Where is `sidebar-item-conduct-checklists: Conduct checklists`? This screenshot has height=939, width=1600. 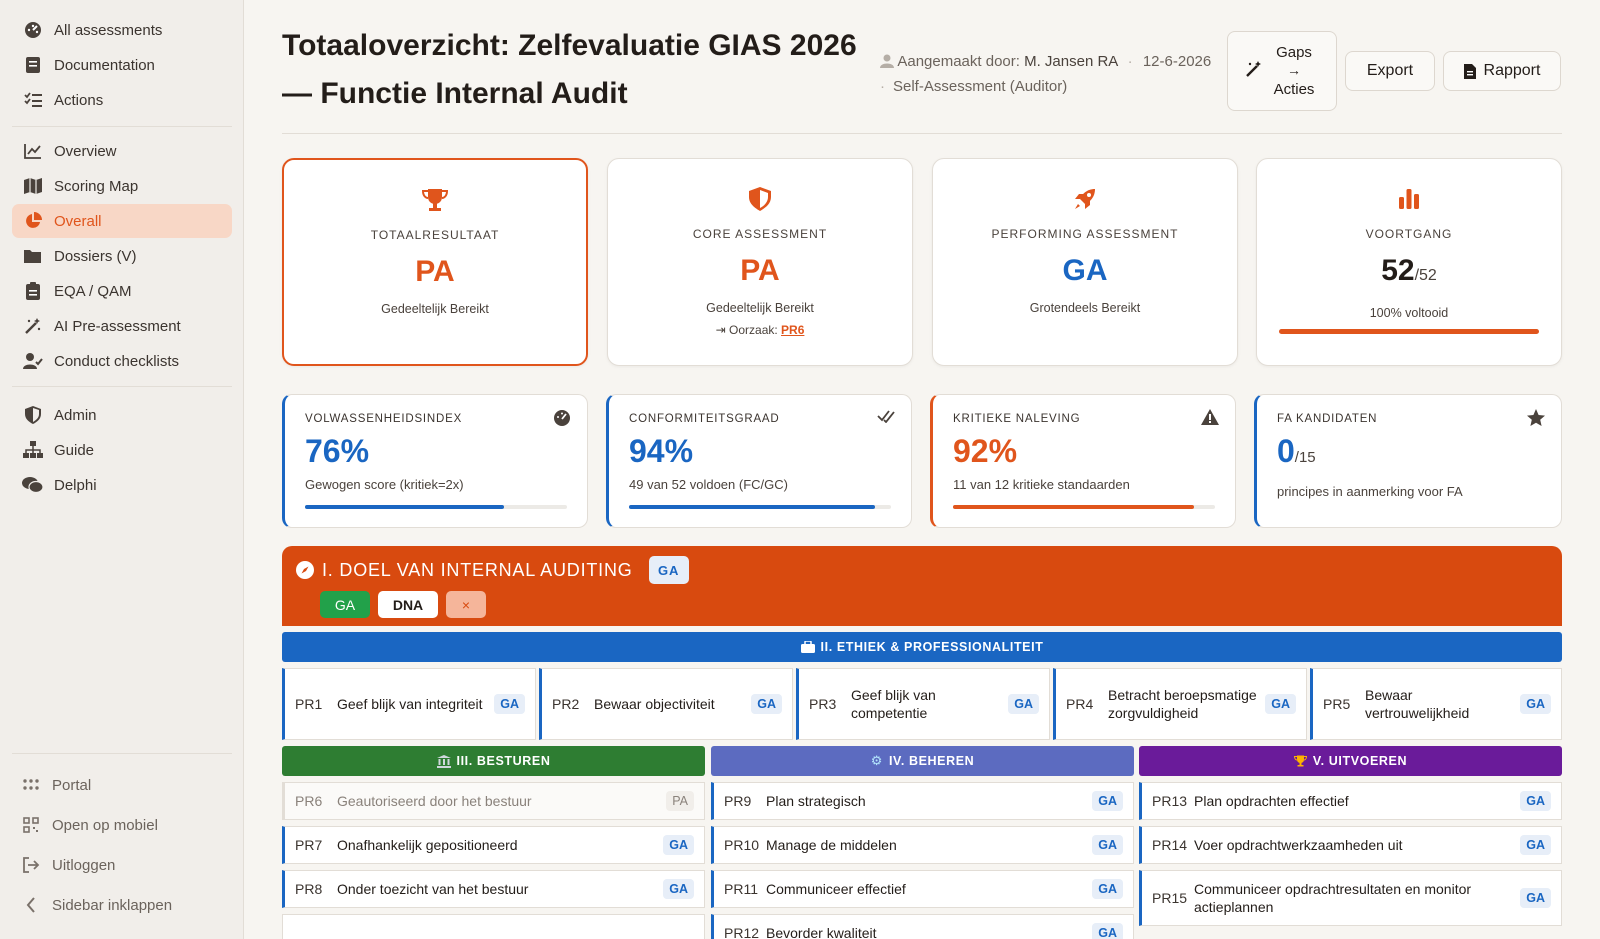
sidebar-item-conduct-checklists: Conduct checklists is located at coordinates (122, 361).